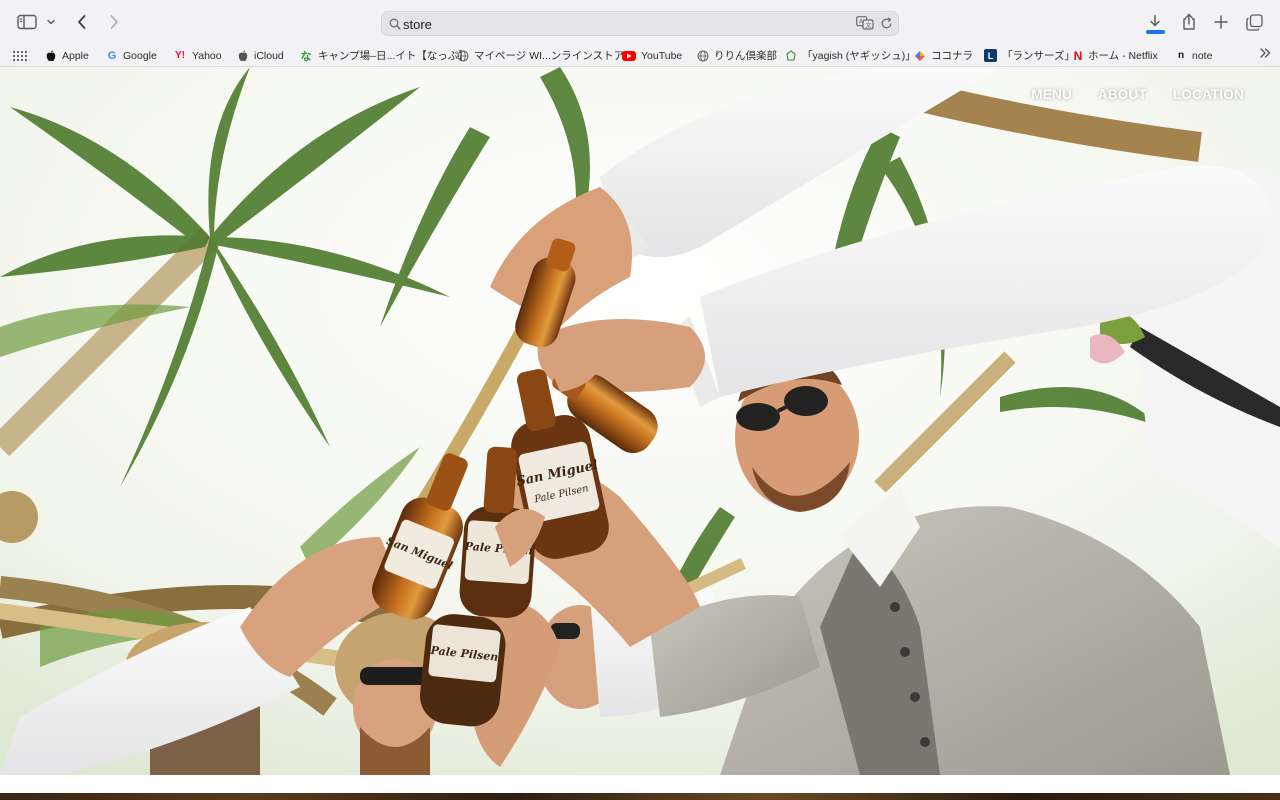 The image size is (1280, 800). What do you see at coordinates (1208, 94) in the screenshot?
I see `nav-location-link: LOCATION` at bounding box center [1208, 94].